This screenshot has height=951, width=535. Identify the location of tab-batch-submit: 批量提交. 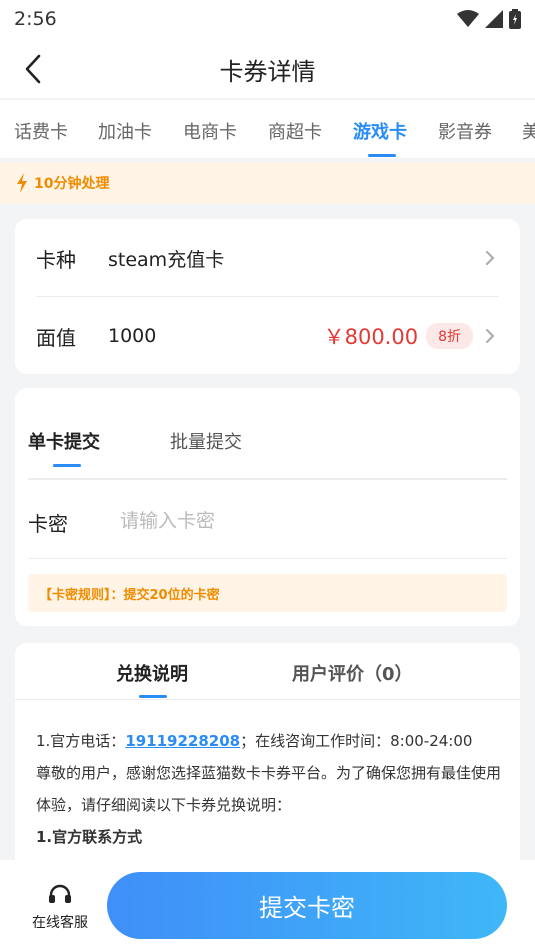
(206, 441).